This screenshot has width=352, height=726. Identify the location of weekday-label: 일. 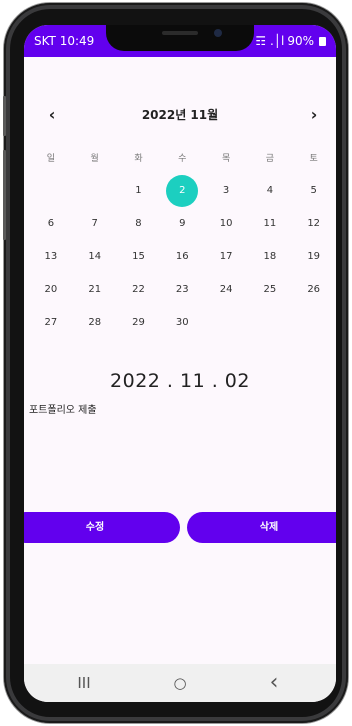
(51, 159).